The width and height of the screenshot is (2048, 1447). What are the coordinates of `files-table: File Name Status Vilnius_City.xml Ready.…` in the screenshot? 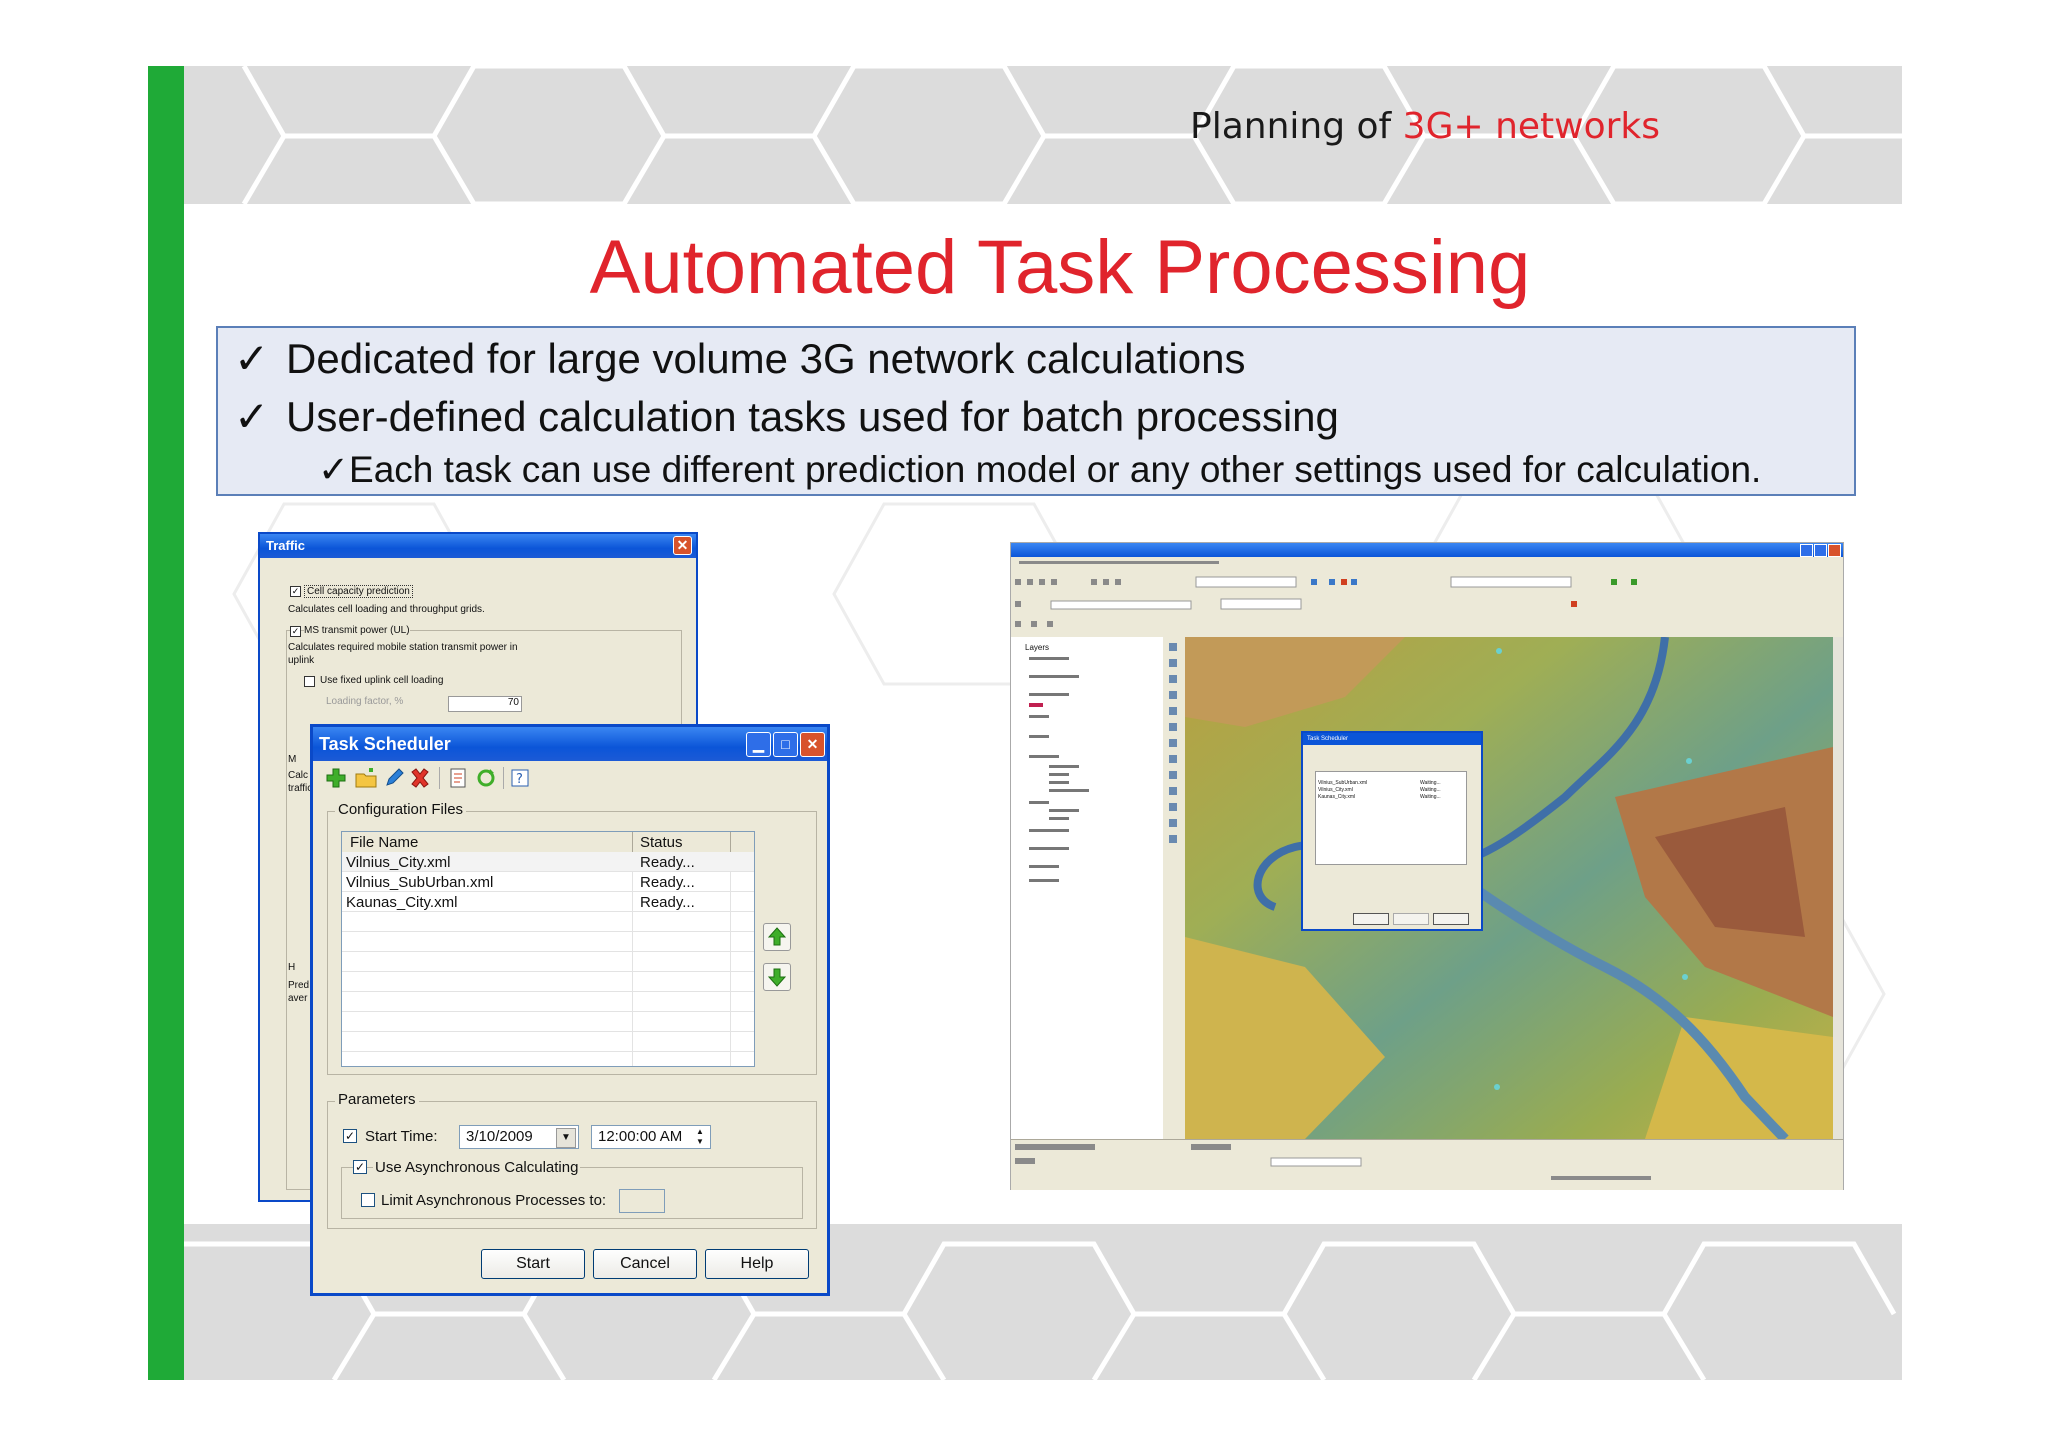 It's located at (548, 949).